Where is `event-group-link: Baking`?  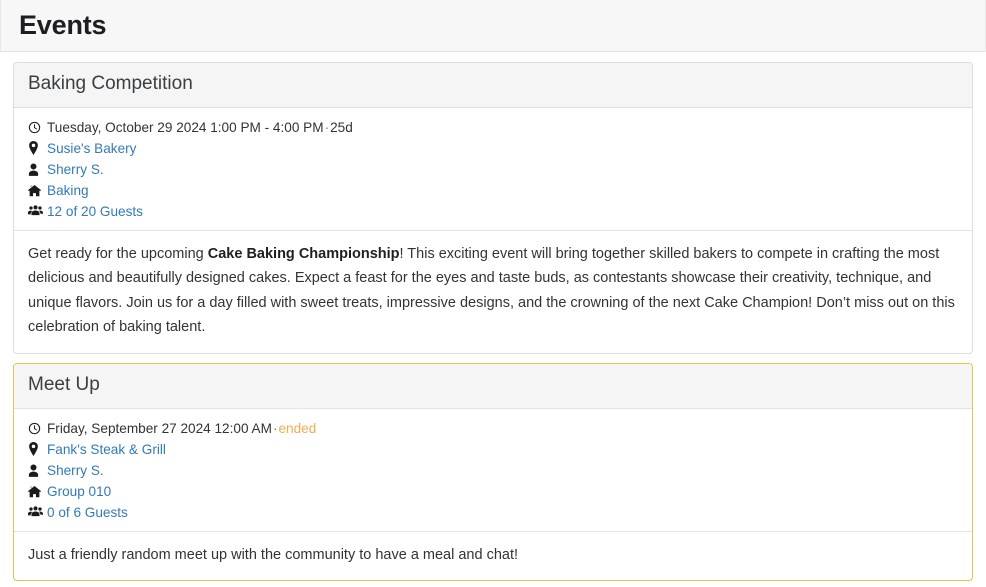
event-group-link: Baking is located at coordinates (68, 190).